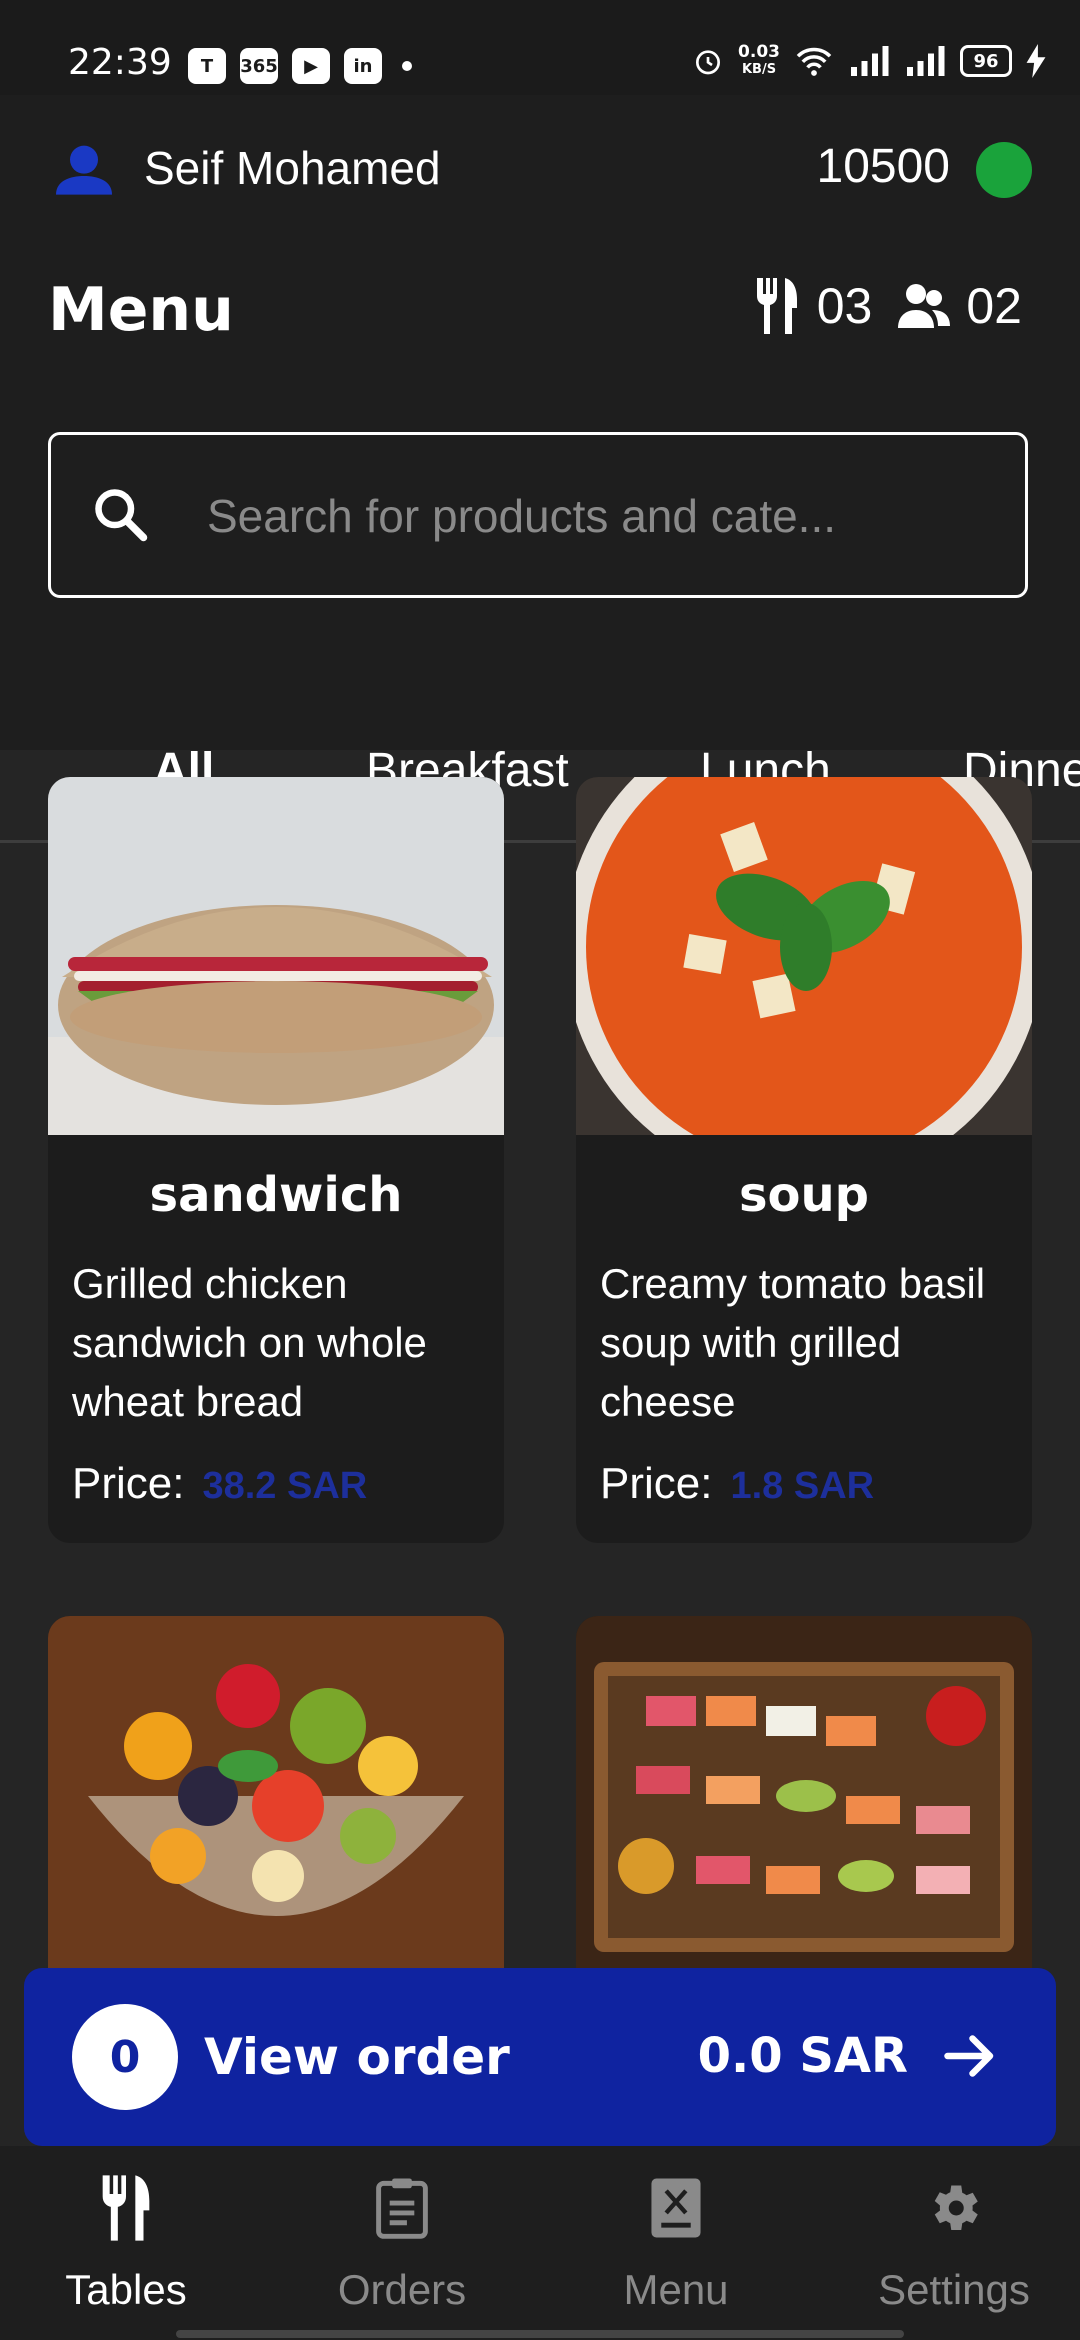  Describe the element at coordinates (759, 52) in the screenshot. I see `network-speed-value: 0.03` at that location.